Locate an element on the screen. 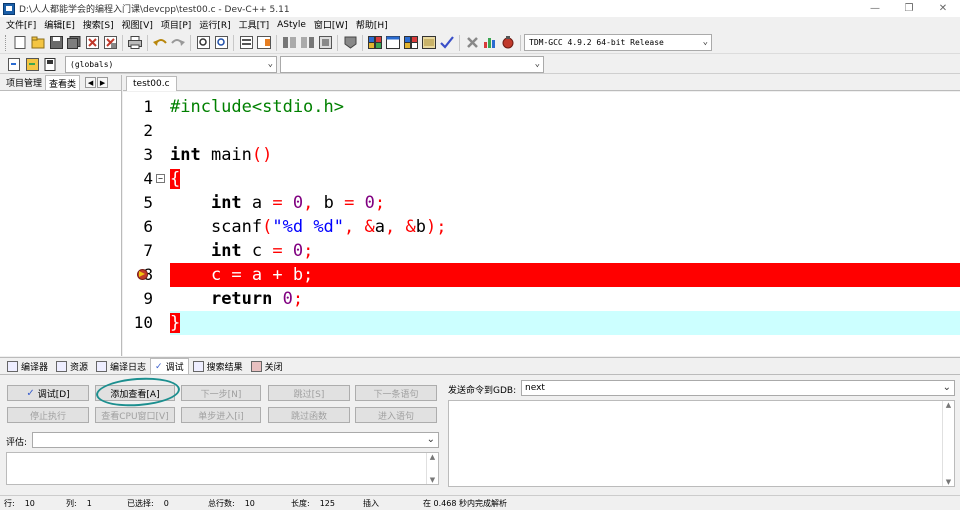 The height and width of the screenshot is (510, 960). compile-log-icon is located at coordinates (102, 366).